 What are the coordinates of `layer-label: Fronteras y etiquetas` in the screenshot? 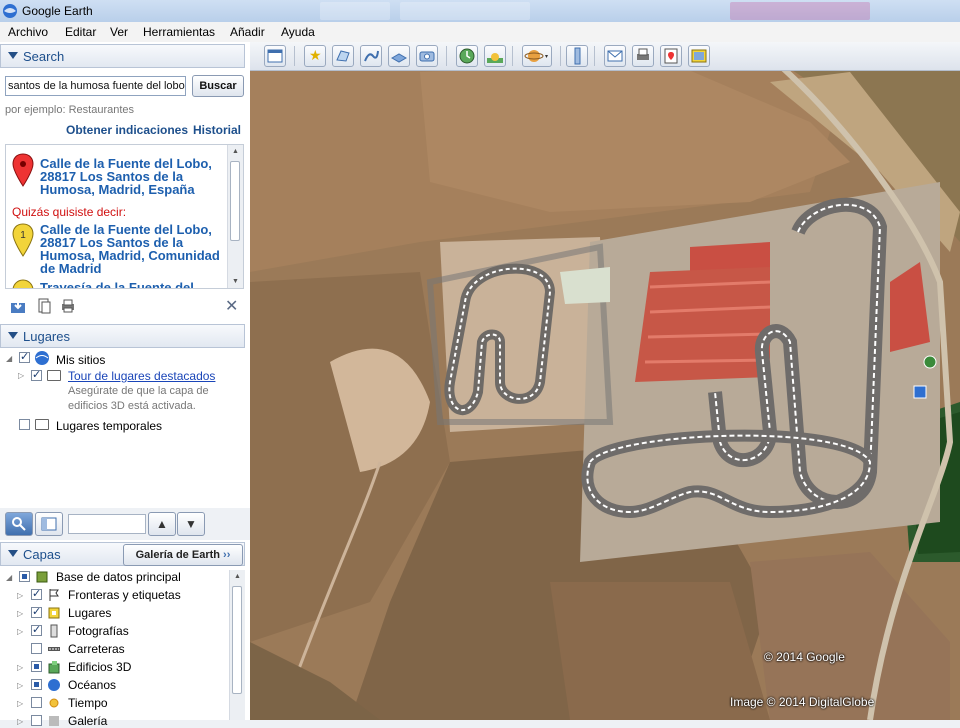 It's located at (124, 595).